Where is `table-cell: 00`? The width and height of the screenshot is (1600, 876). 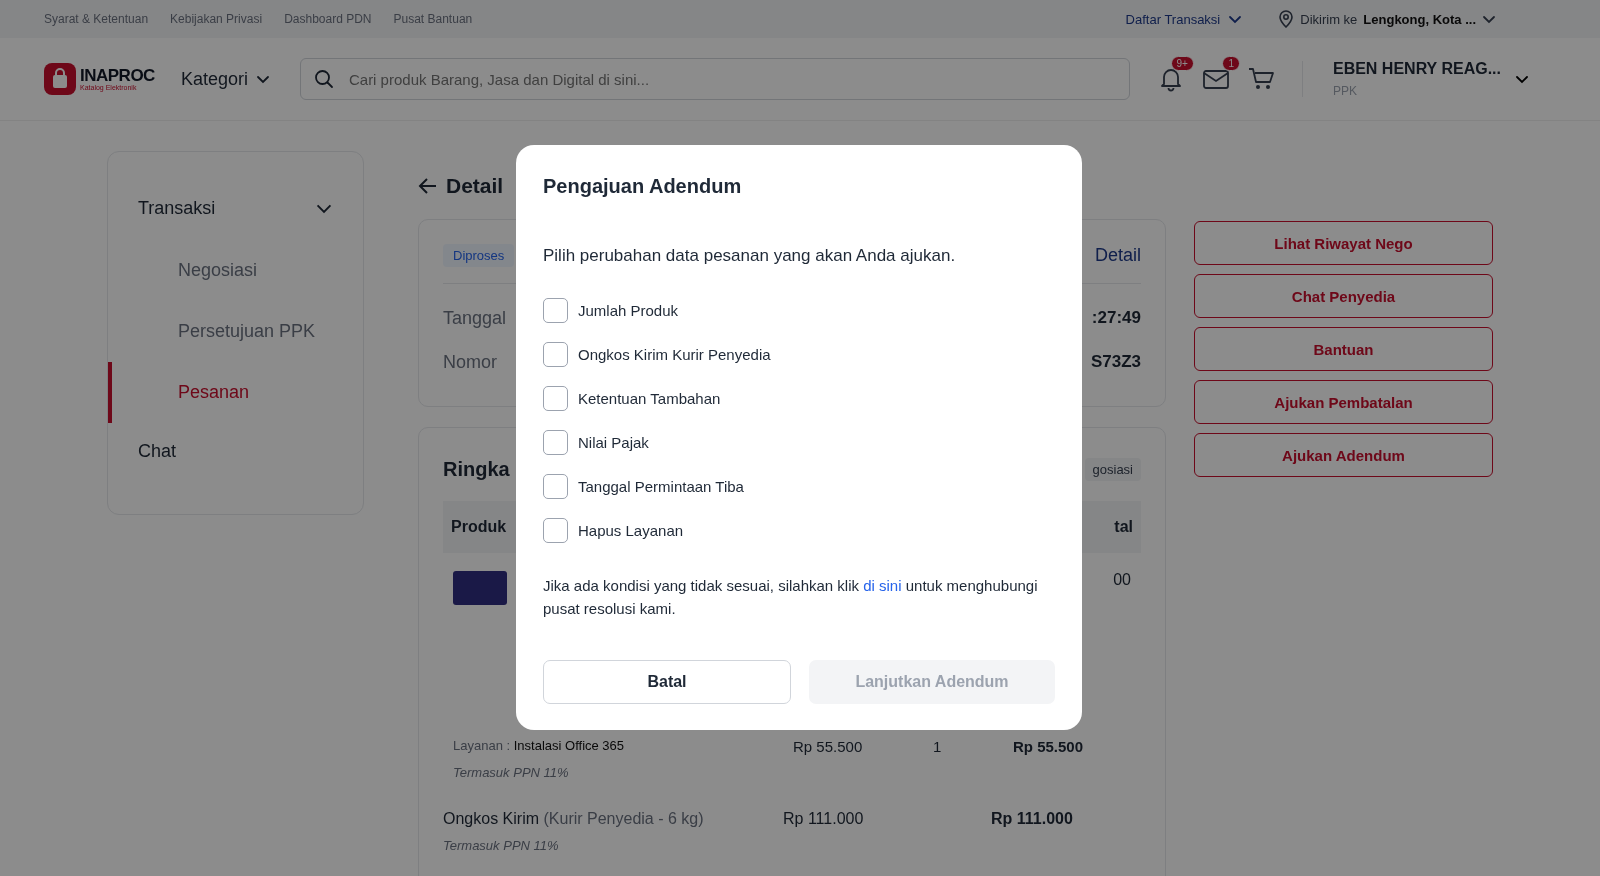
table-cell: 00 is located at coordinates (1122, 580).